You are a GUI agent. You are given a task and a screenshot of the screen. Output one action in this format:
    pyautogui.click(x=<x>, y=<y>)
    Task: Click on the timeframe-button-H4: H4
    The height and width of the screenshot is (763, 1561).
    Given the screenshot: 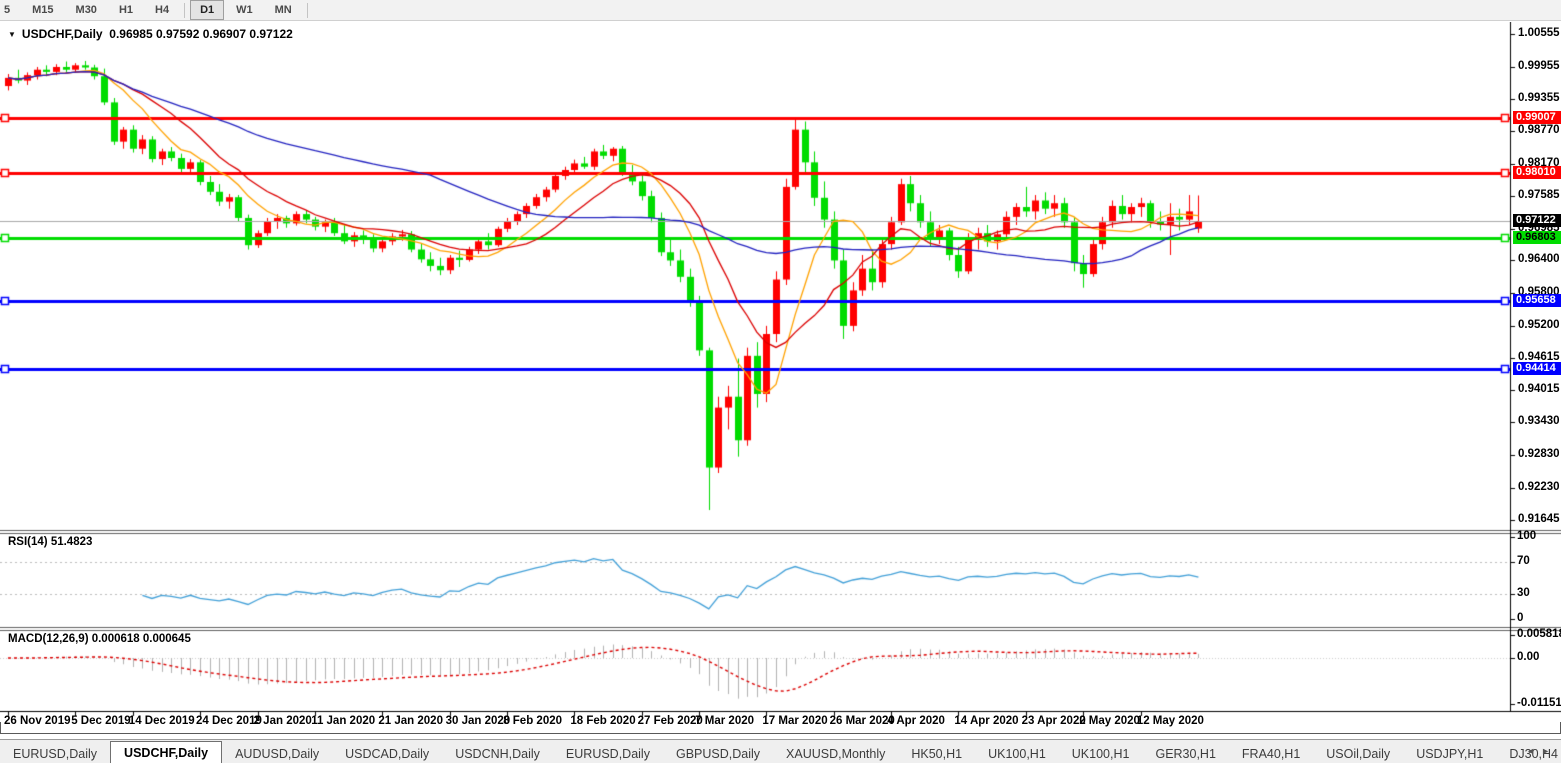 What is the action you would take?
    pyautogui.click(x=162, y=10)
    